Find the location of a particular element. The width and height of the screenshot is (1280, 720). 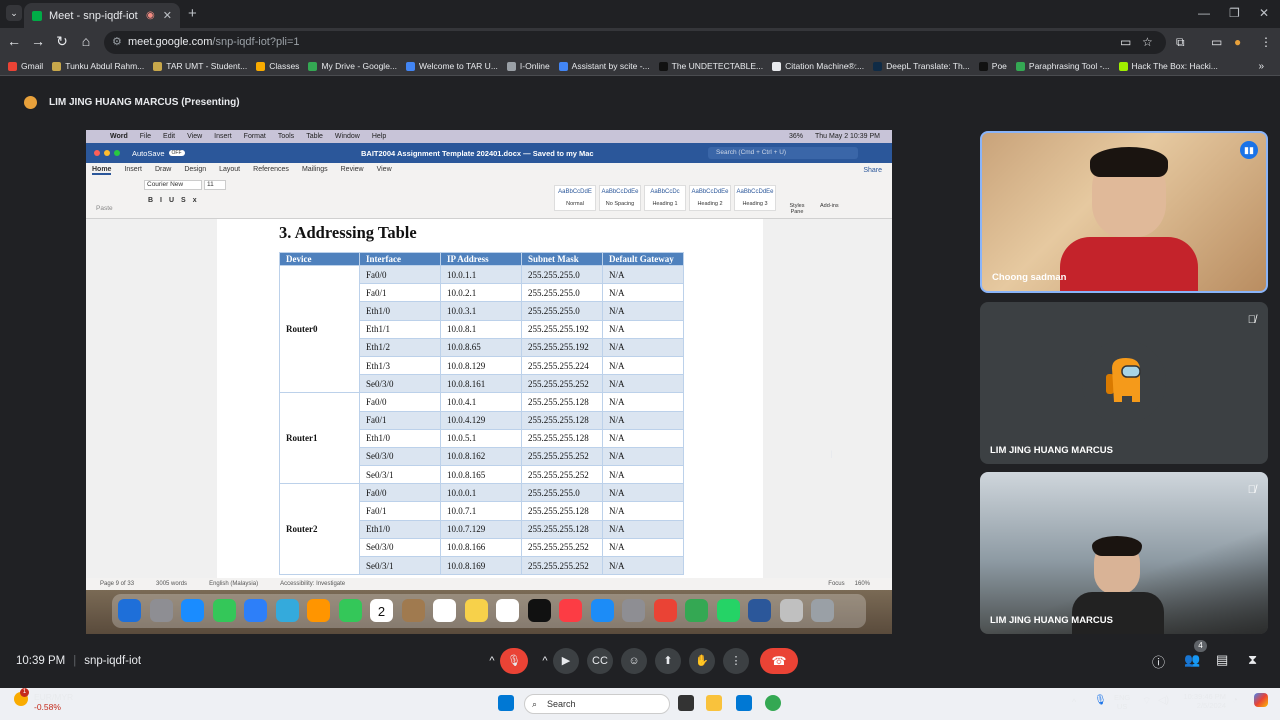

autosave-toggle: OFF is located at coordinates (176, 153).